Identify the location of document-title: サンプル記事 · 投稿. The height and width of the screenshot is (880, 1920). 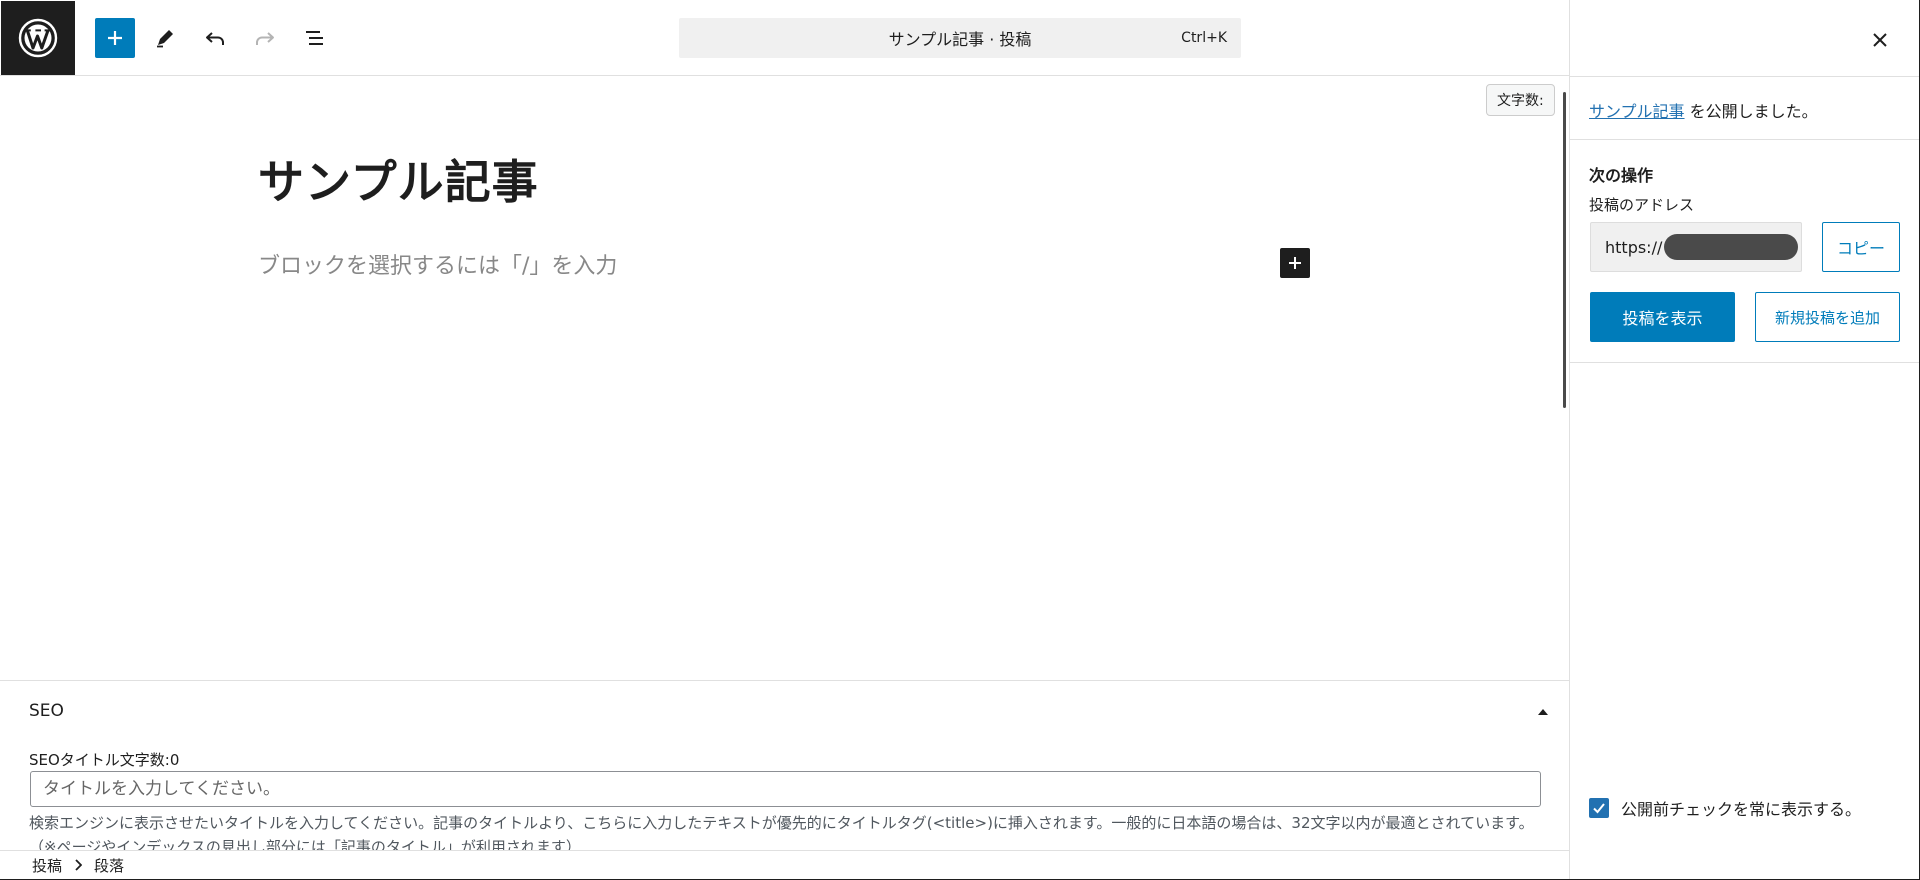
(960, 39).